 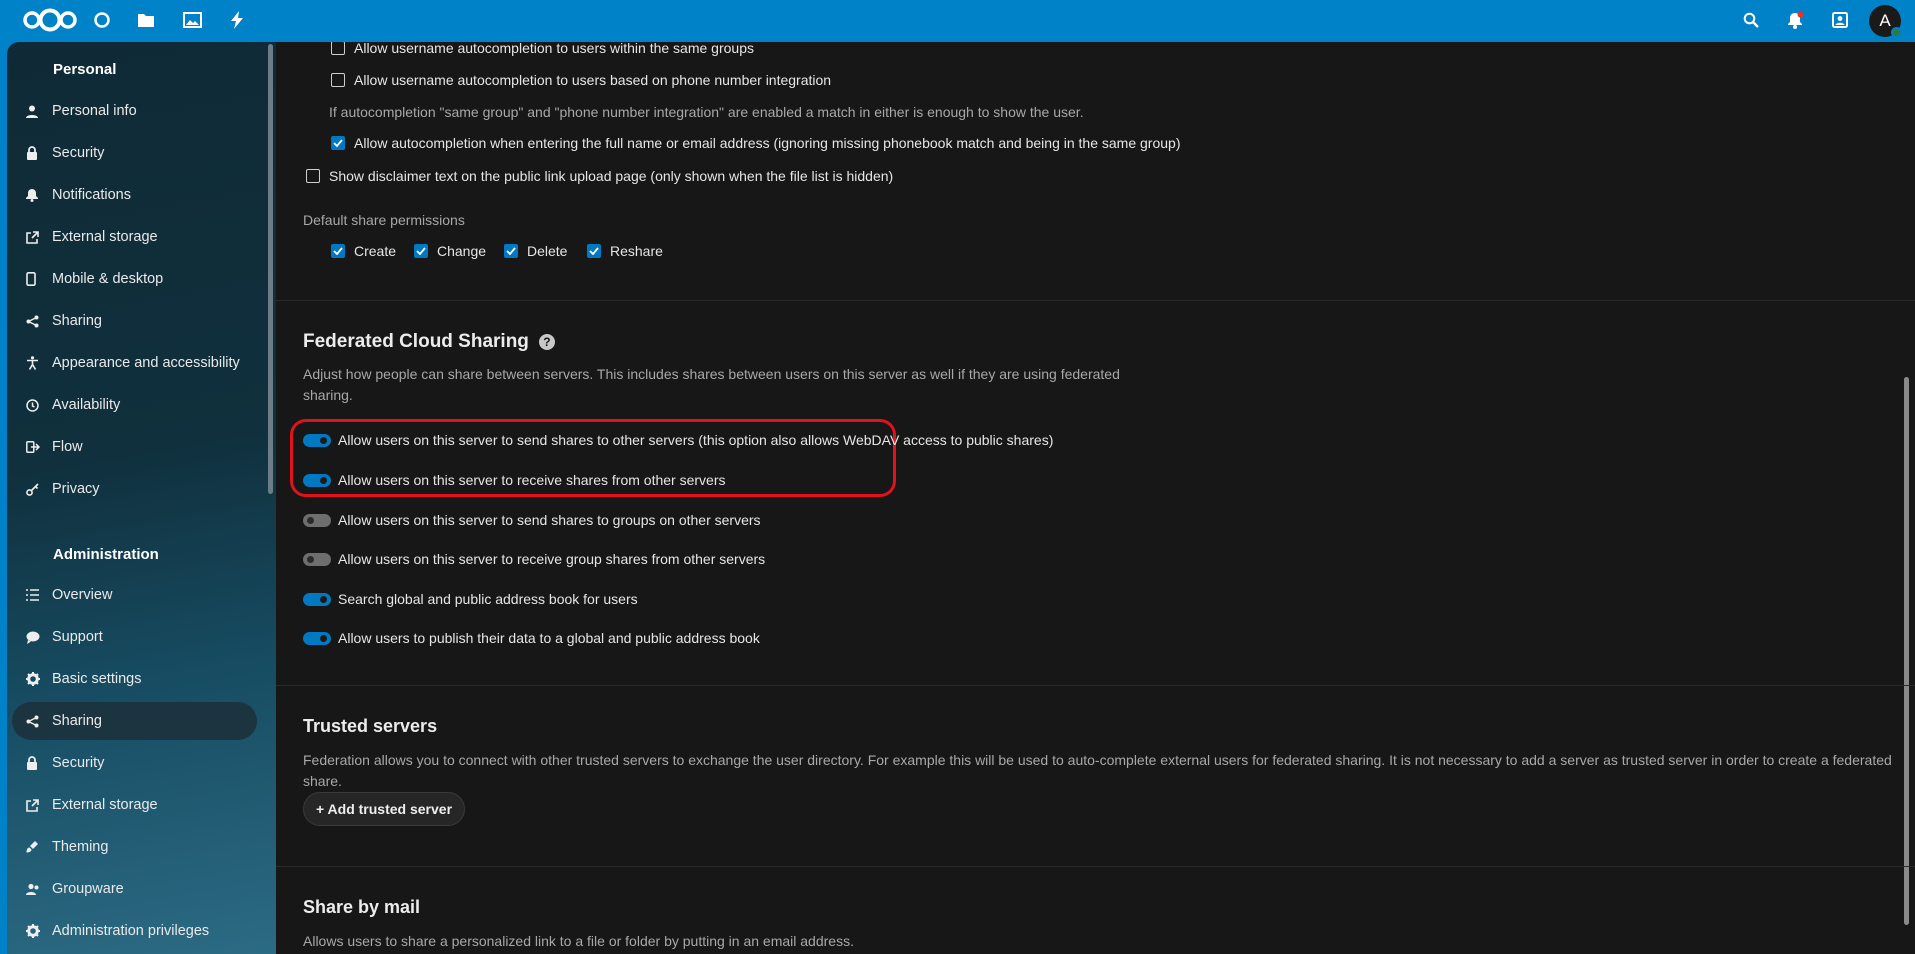 I want to click on nextcloud-logo-icon, so click(x=50, y=20).